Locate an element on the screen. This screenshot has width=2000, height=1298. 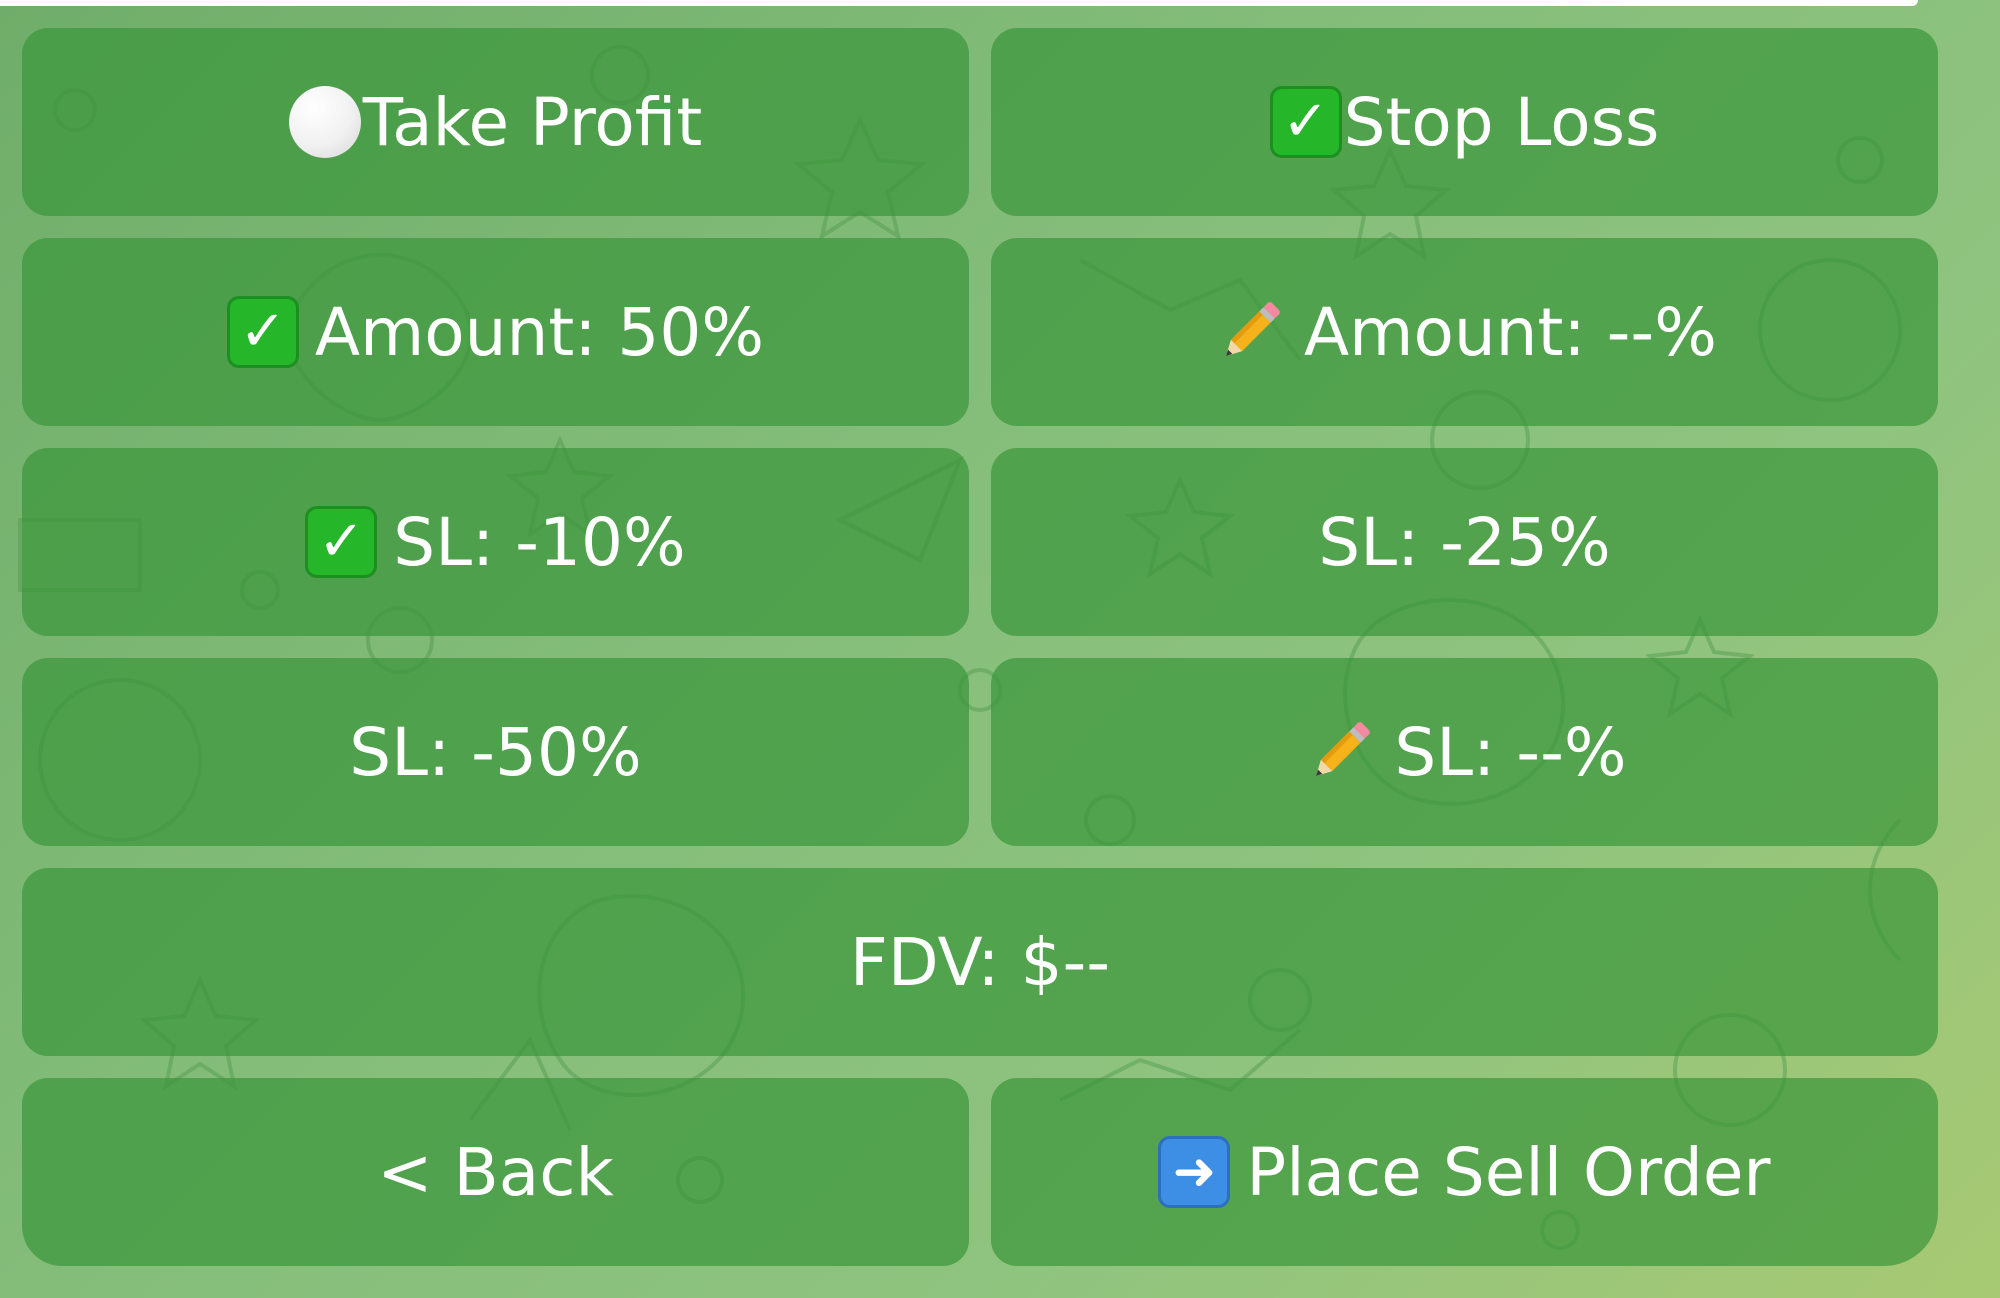
stop-loss-button: ✓ Stop Loss is located at coordinates (1464, 122).